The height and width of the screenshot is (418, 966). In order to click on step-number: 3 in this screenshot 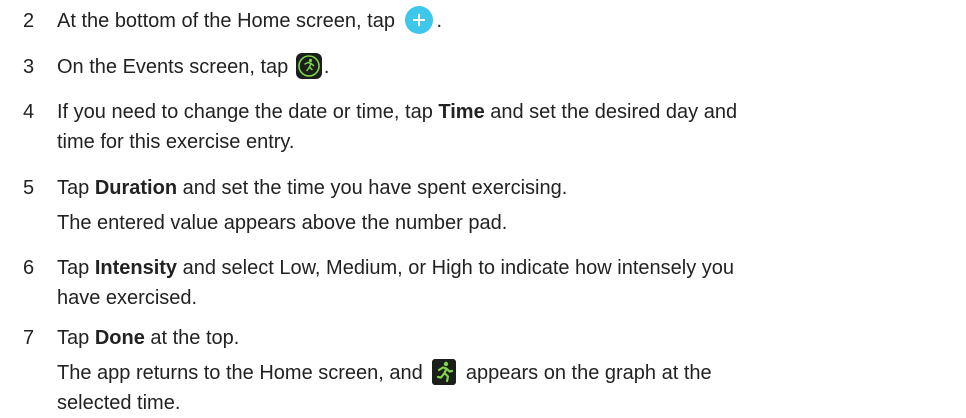, I will do `click(29, 67)`.